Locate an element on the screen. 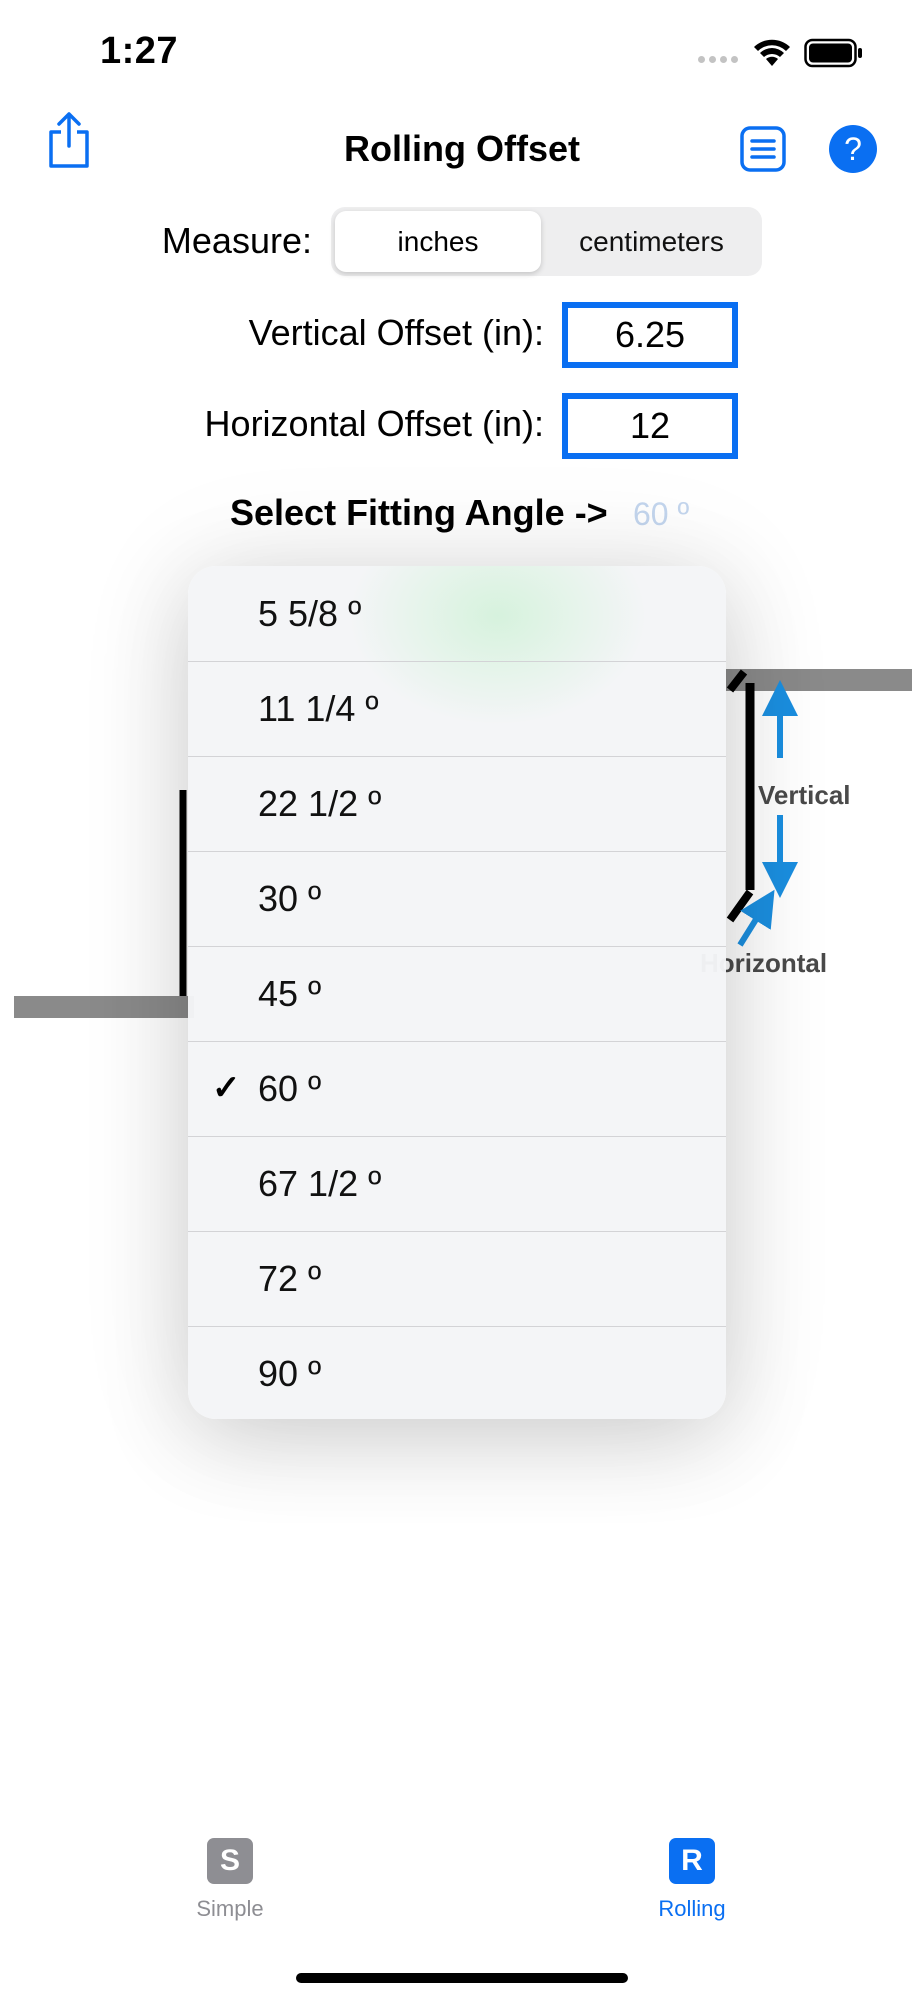 The width and height of the screenshot is (924, 2000). checkmark-icon: ✓ is located at coordinates (226, 1088).